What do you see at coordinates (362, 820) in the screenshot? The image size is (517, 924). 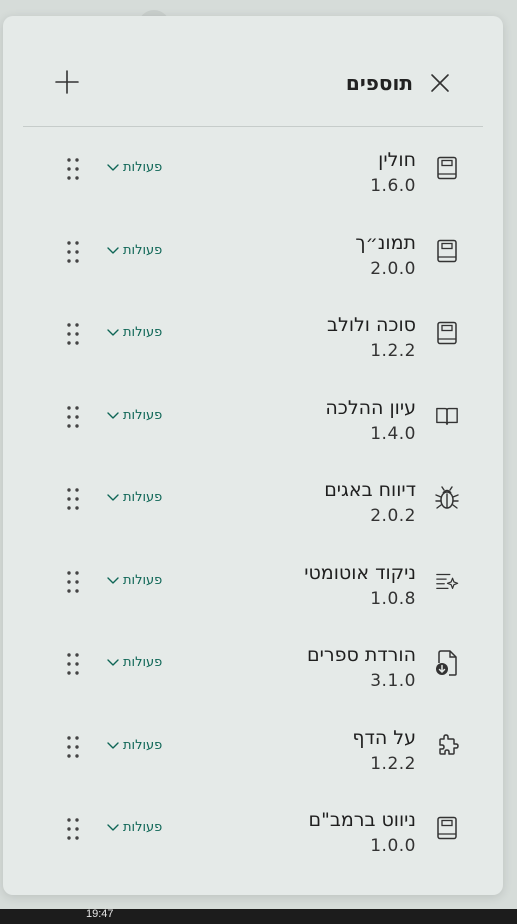 I see `addon-name: ניווט ברמב"ם` at bounding box center [362, 820].